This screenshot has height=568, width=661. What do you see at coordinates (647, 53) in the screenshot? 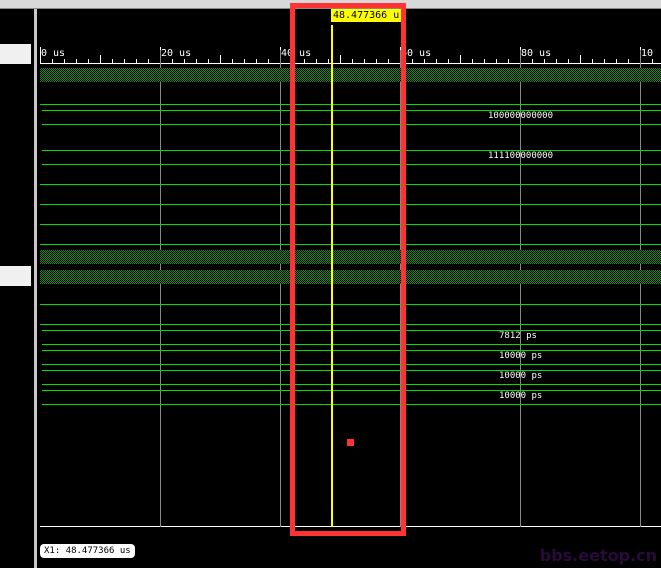
I see `time-label: 10` at bounding box center [647, 53].